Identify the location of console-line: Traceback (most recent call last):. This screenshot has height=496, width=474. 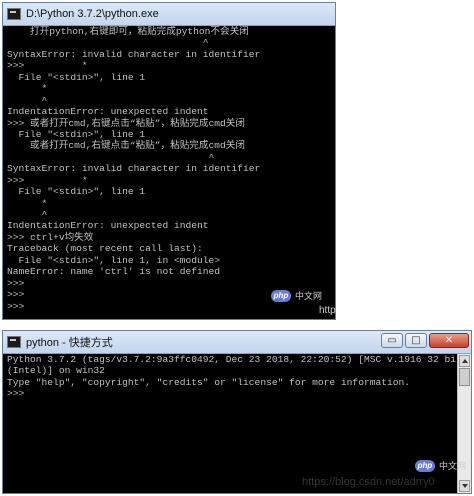
(105, 249).